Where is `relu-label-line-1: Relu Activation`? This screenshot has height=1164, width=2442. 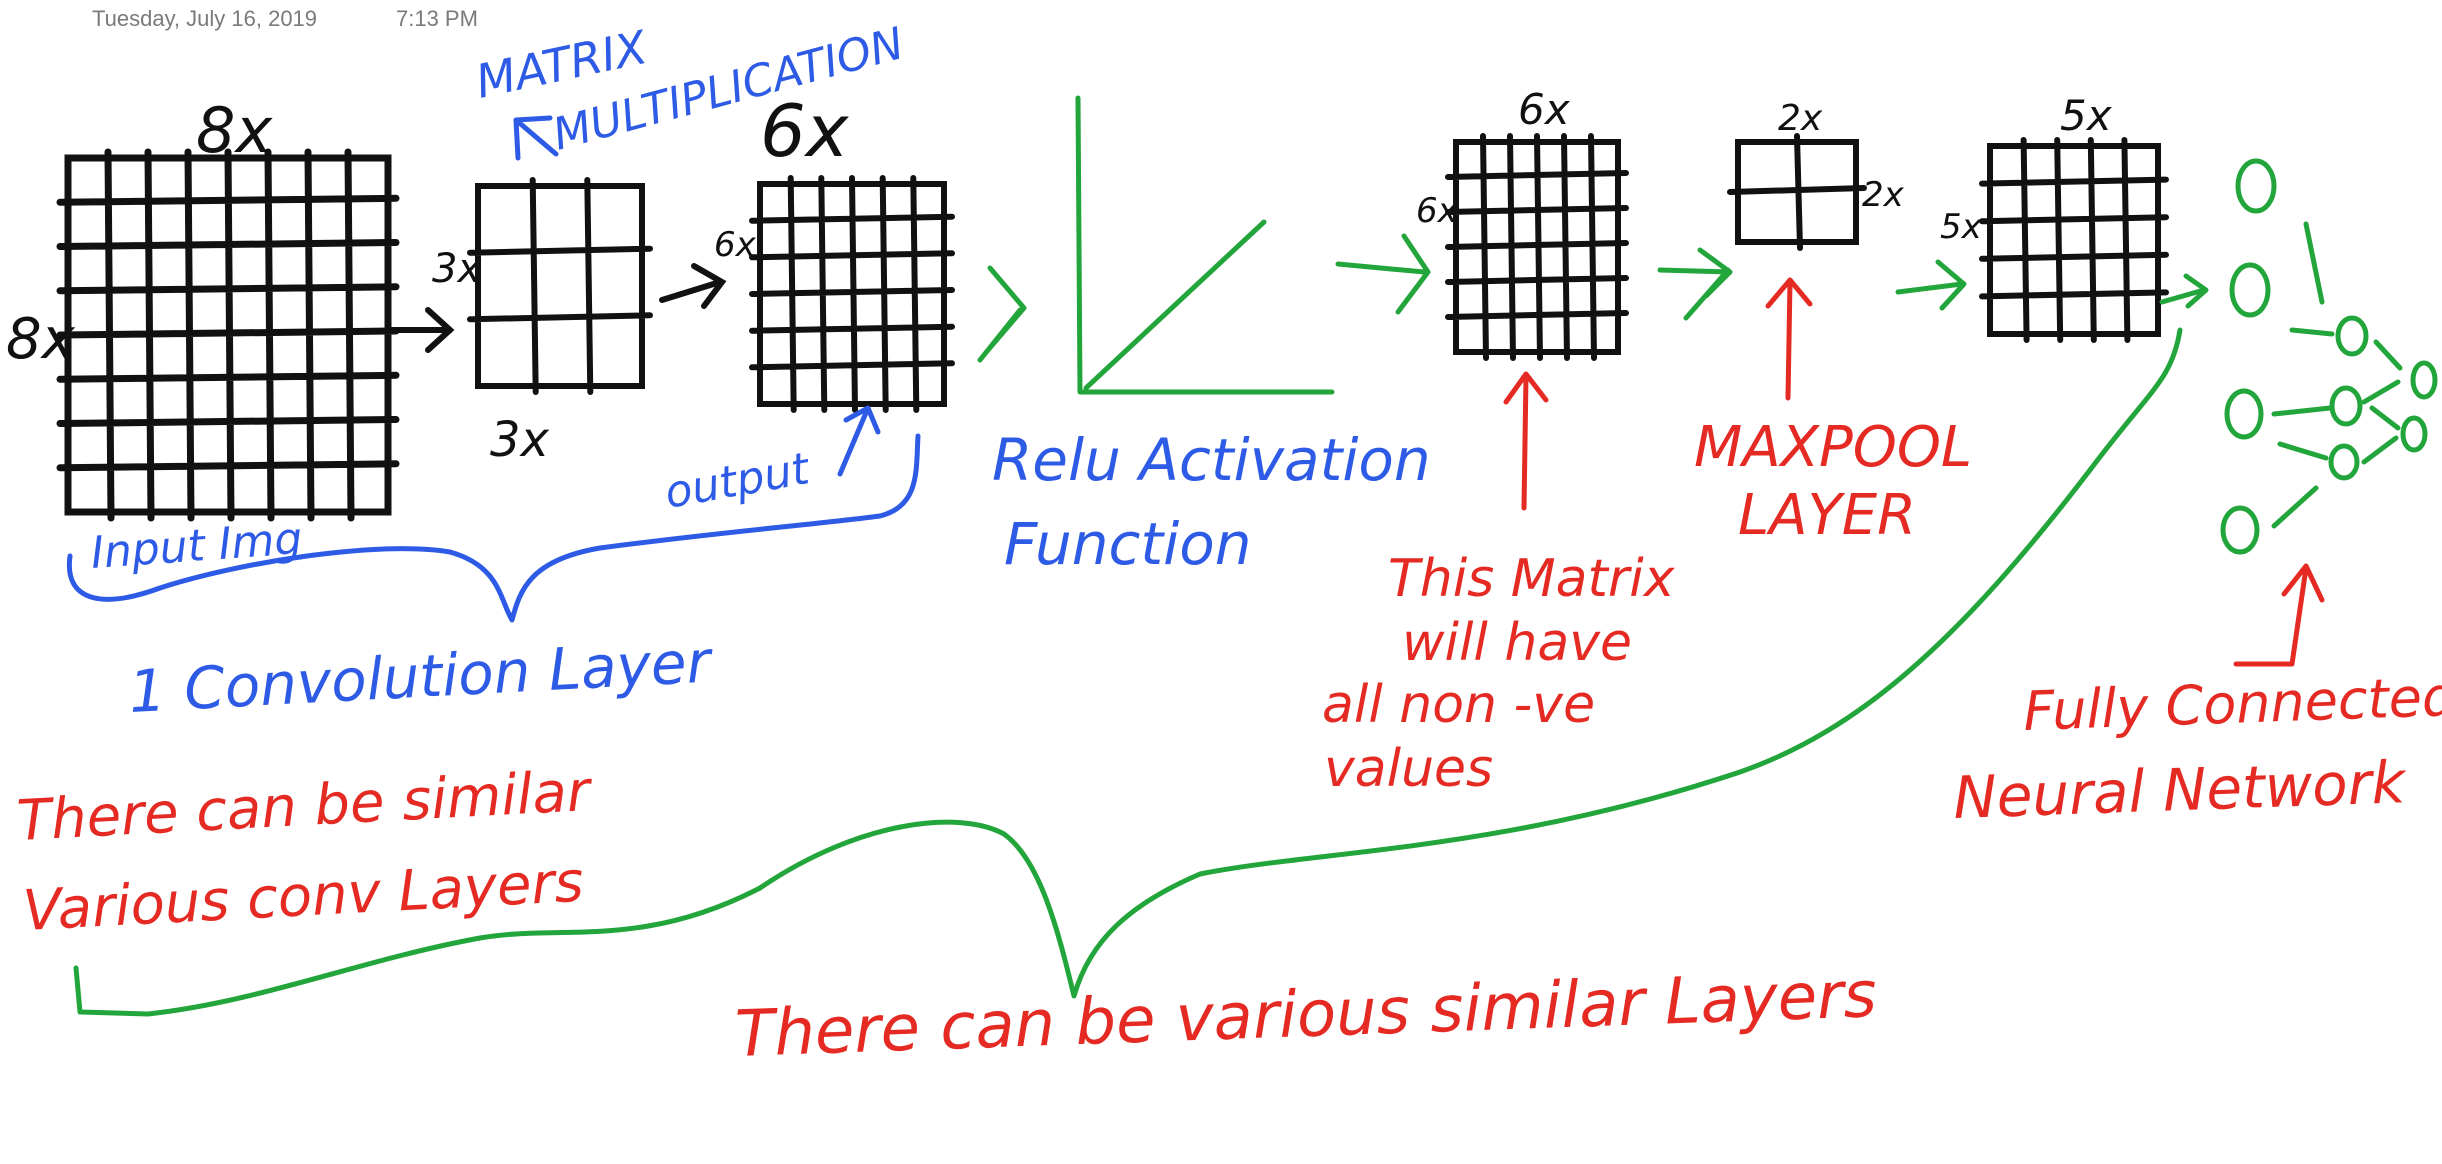 relu-label-line-1: Relu Activation is located at coordinates (1211, 460).